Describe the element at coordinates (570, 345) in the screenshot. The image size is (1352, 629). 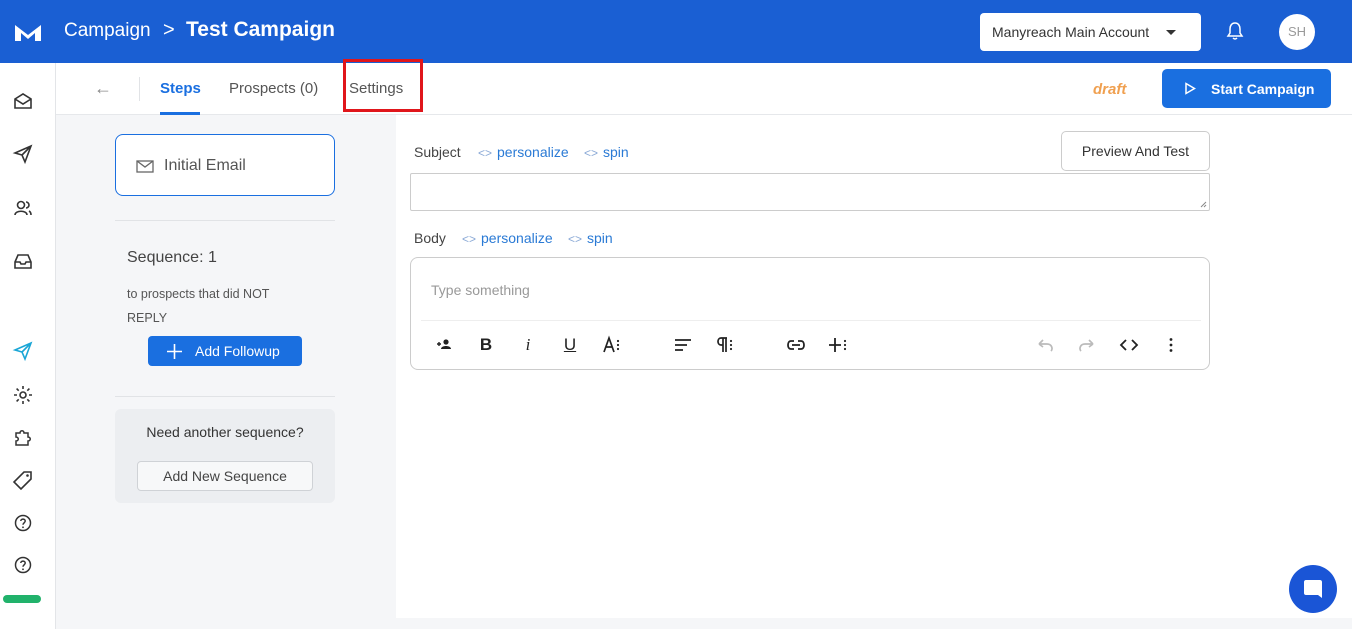
I see `underline-icon: U` at that location.